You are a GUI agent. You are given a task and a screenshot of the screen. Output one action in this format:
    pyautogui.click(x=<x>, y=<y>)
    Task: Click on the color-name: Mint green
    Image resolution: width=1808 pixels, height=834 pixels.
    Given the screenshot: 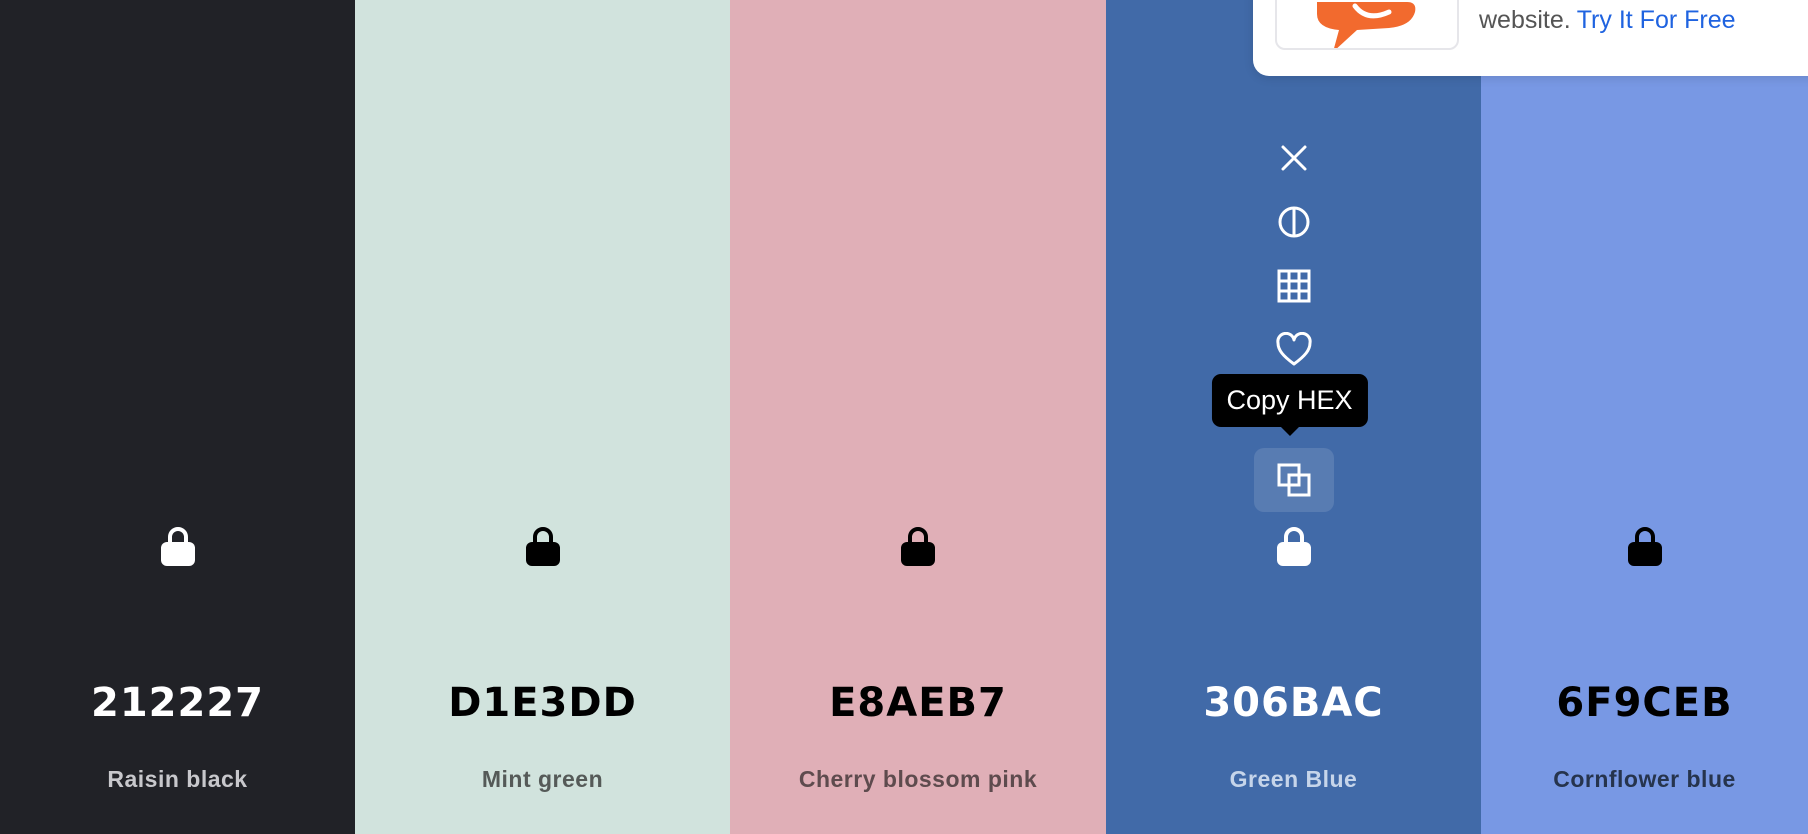 What is the action you would take?
    pyautogui.click(x=542, y=779)
    